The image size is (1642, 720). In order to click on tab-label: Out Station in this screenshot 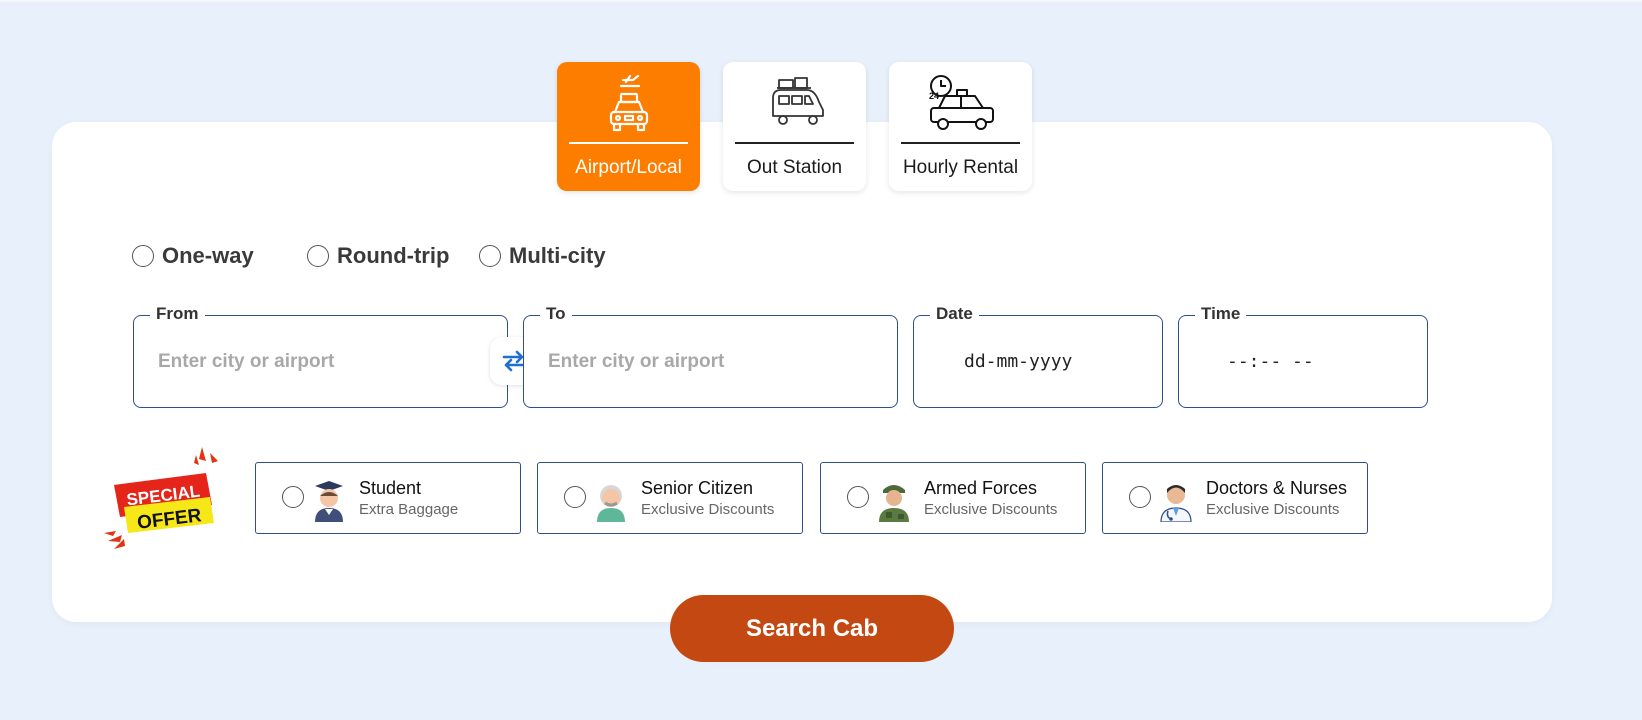, I will do `click(794, 167)`.